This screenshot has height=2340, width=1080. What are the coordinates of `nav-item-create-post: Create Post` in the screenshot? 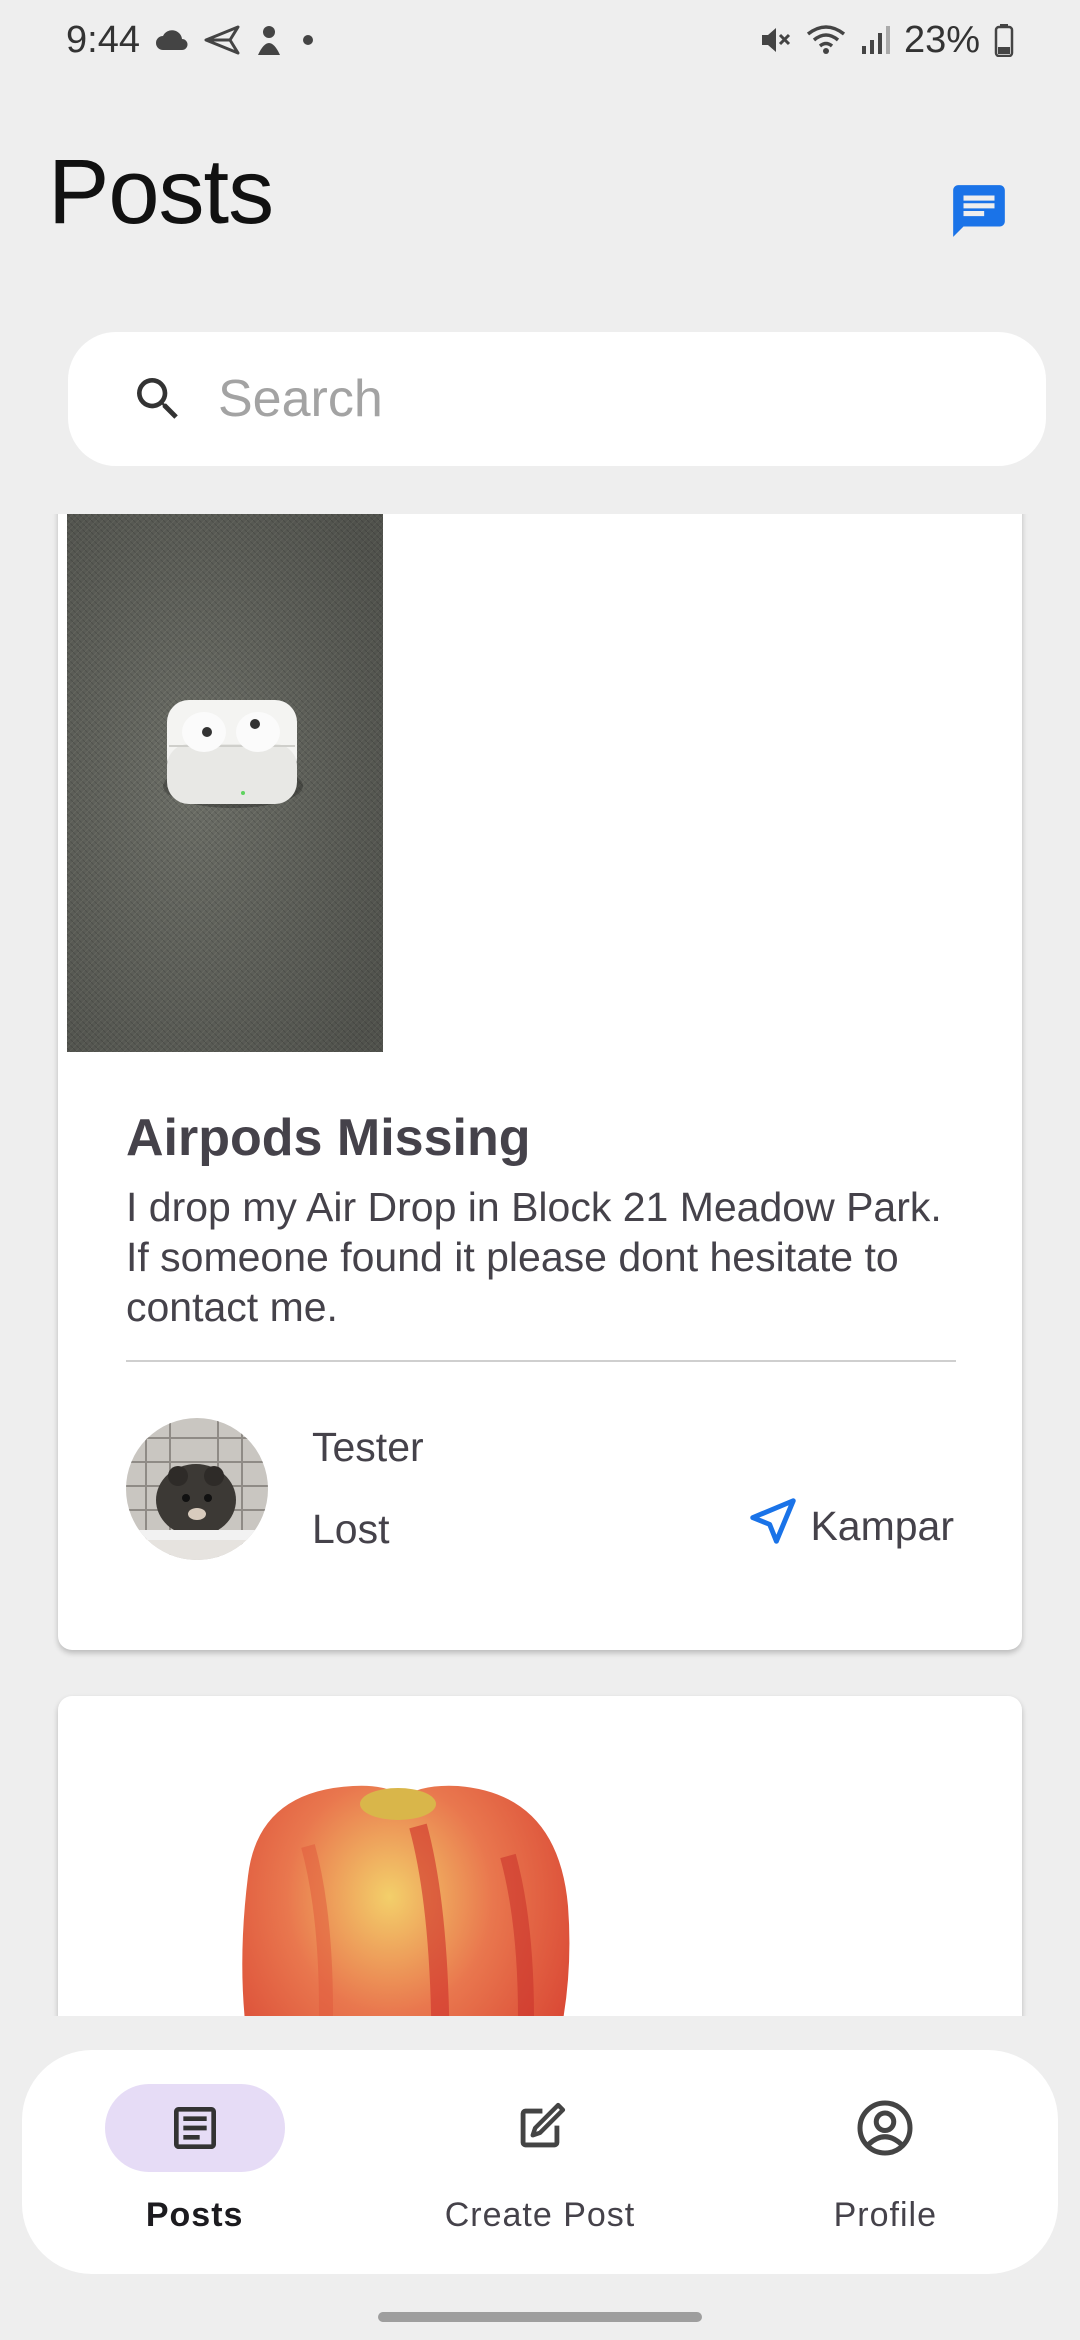 It's located at (540, 2162).